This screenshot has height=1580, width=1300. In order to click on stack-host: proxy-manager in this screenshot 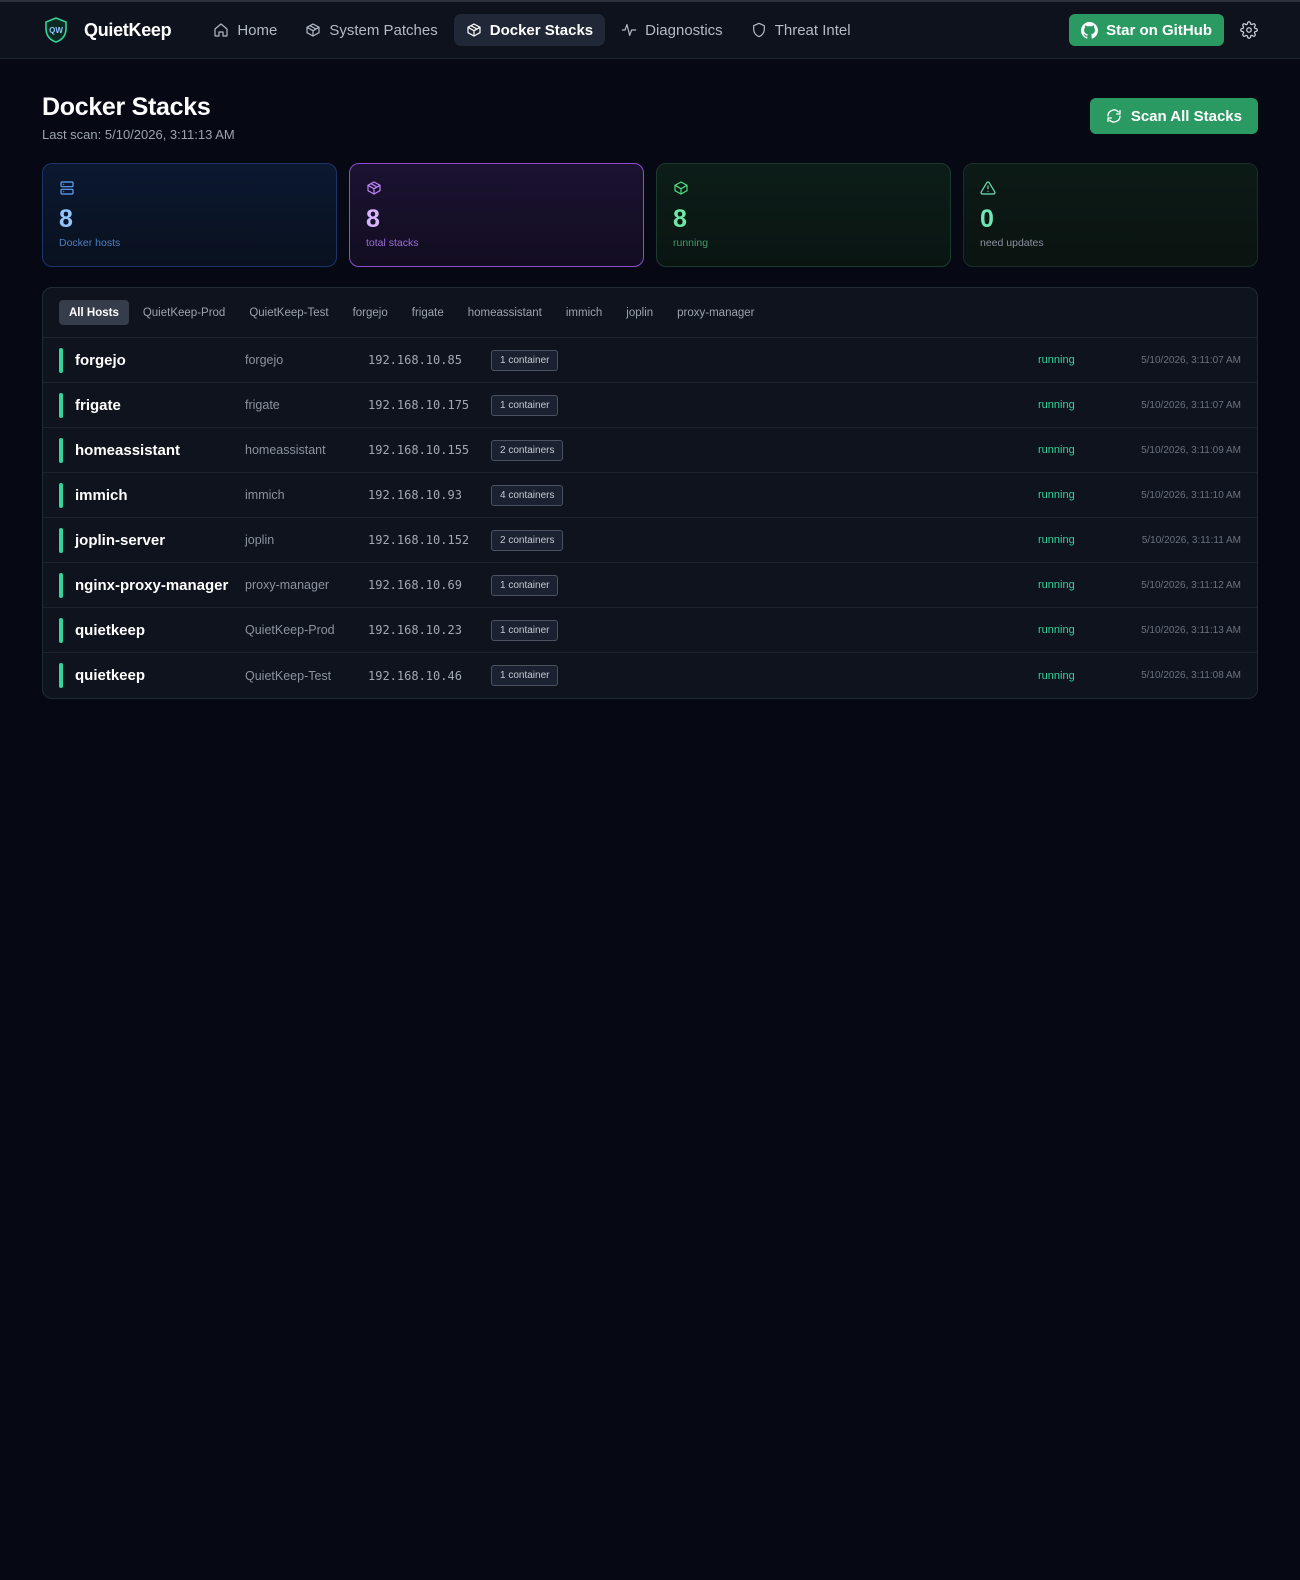, I will do `click(287, 585)`.